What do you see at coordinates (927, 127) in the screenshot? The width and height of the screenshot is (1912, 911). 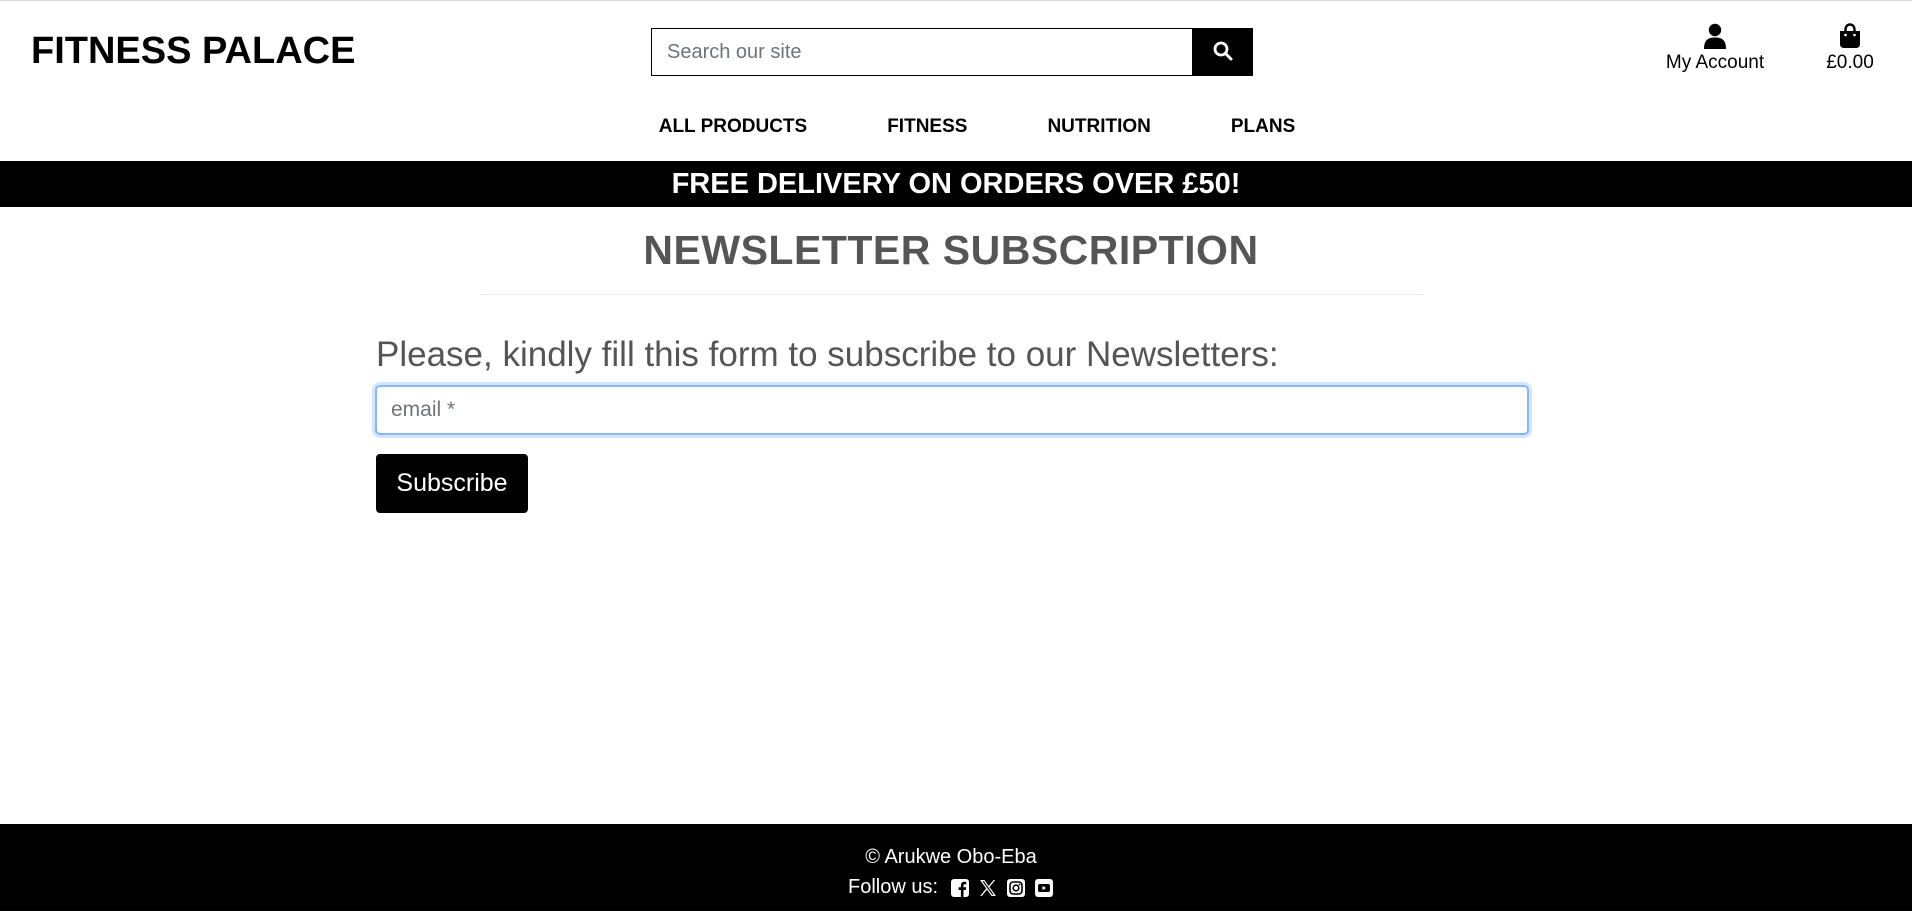 I see `nav-item-fitness: FITNESS` at bounding box center [927, 127].